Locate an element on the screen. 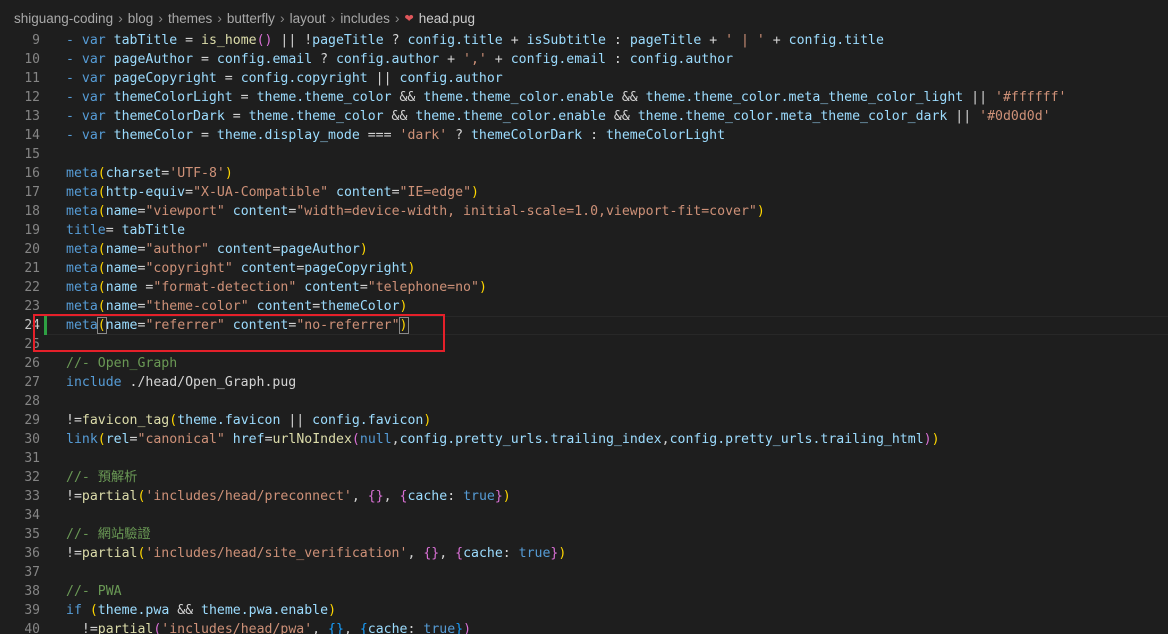 The image size is (1168, 634). code-line: 37 is located at coordinates (584, 572).